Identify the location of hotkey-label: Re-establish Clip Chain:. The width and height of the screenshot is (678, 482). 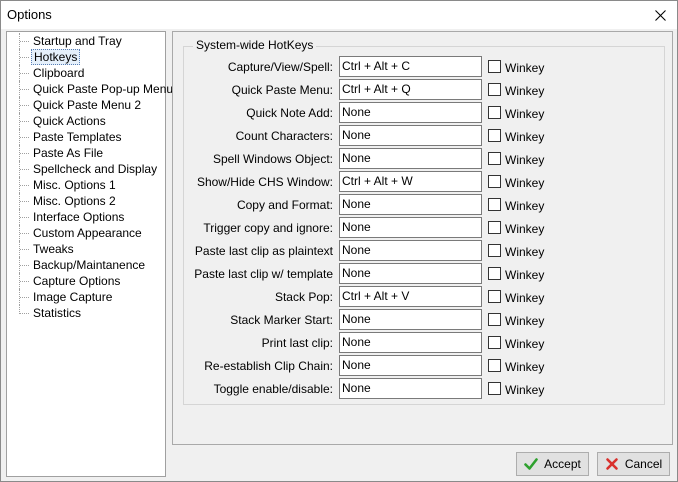
(268, 366).